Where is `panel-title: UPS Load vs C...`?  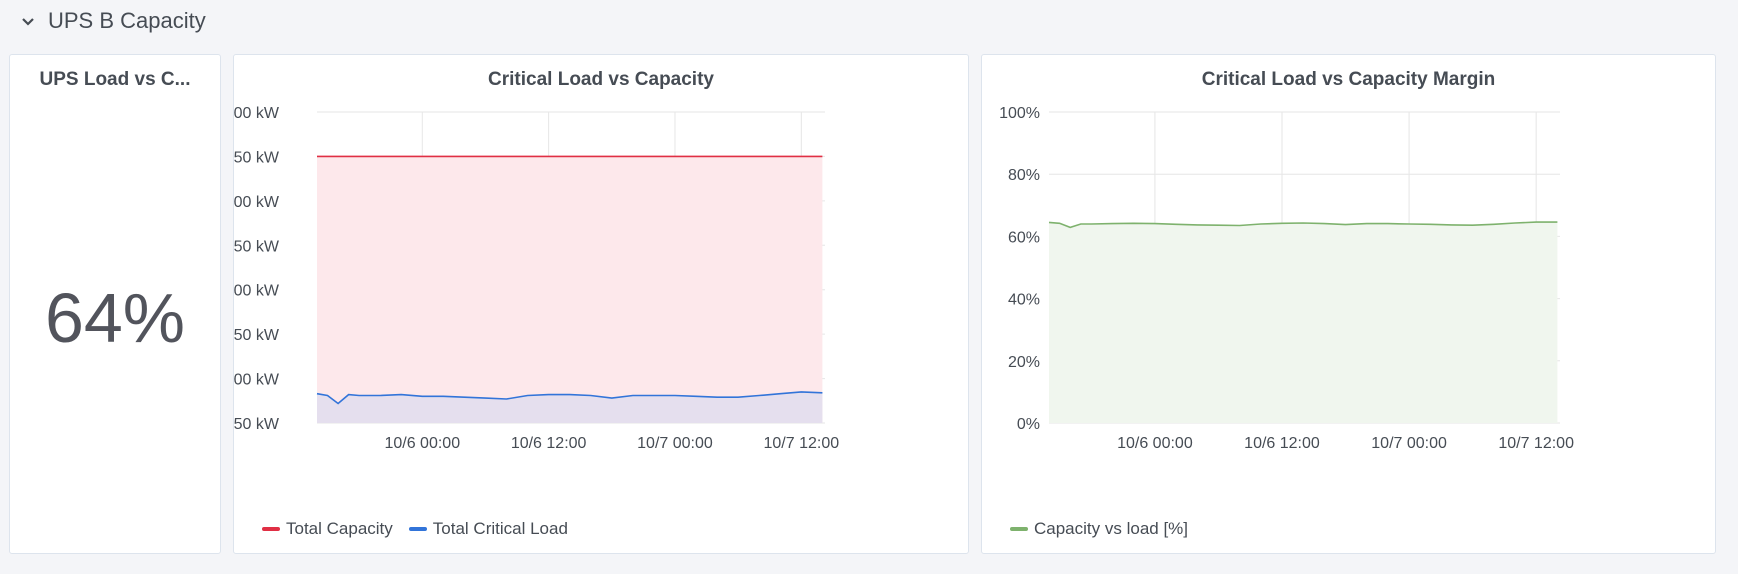 panel-title: UPS Load vs C... is located at coordinates (115, 80).